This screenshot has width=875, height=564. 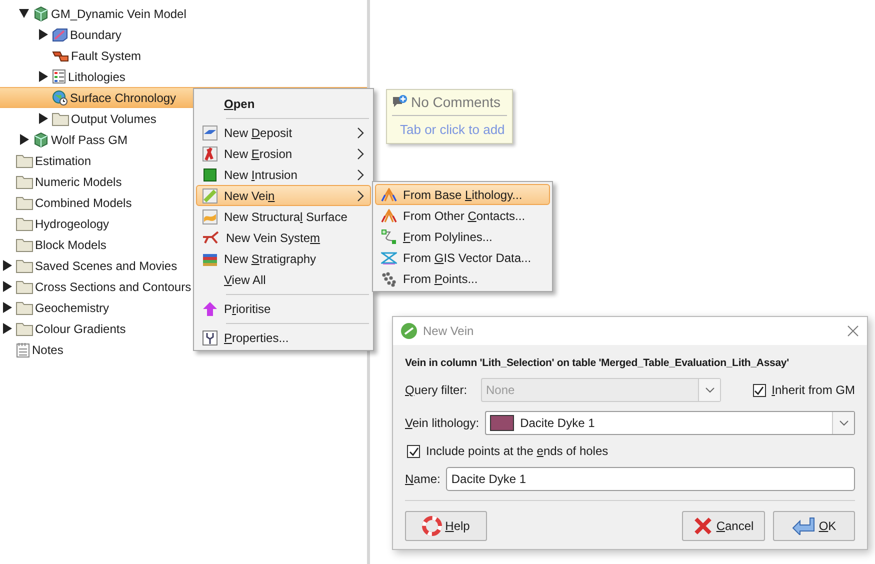 I want to click on box-icon, so click(x=60, y=35).